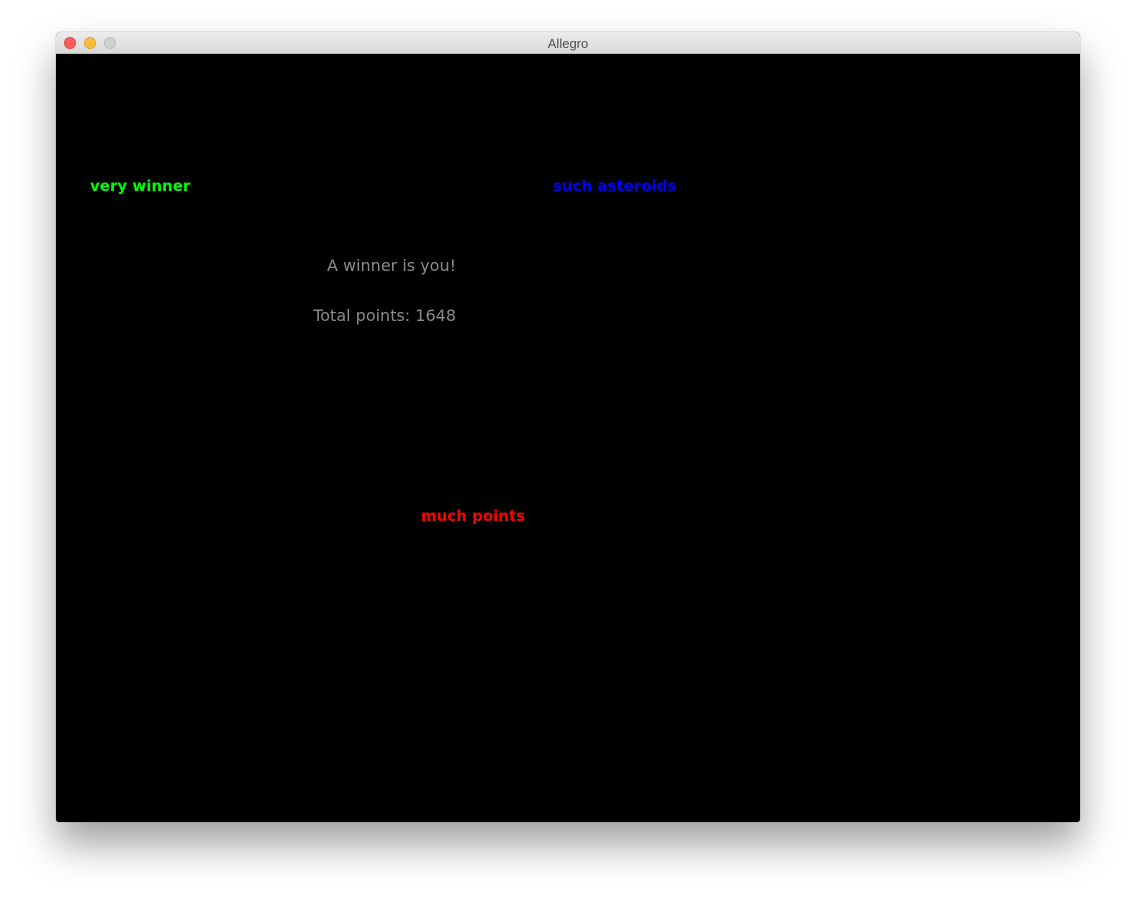 This screenshot has height=902, width=1136. I want to click on much-points-text: much points, so click(473, 516).